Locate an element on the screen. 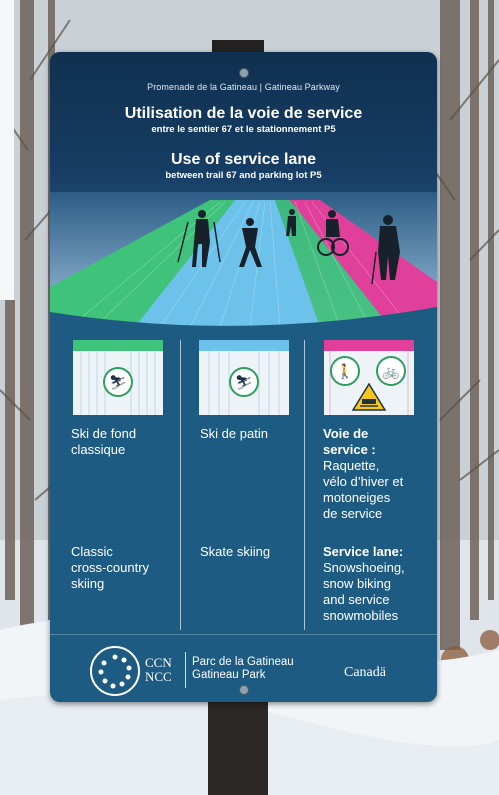 The width and height of the screenshot is (499, 795). text-line: motoneiges is located at coordinates (357, 497).